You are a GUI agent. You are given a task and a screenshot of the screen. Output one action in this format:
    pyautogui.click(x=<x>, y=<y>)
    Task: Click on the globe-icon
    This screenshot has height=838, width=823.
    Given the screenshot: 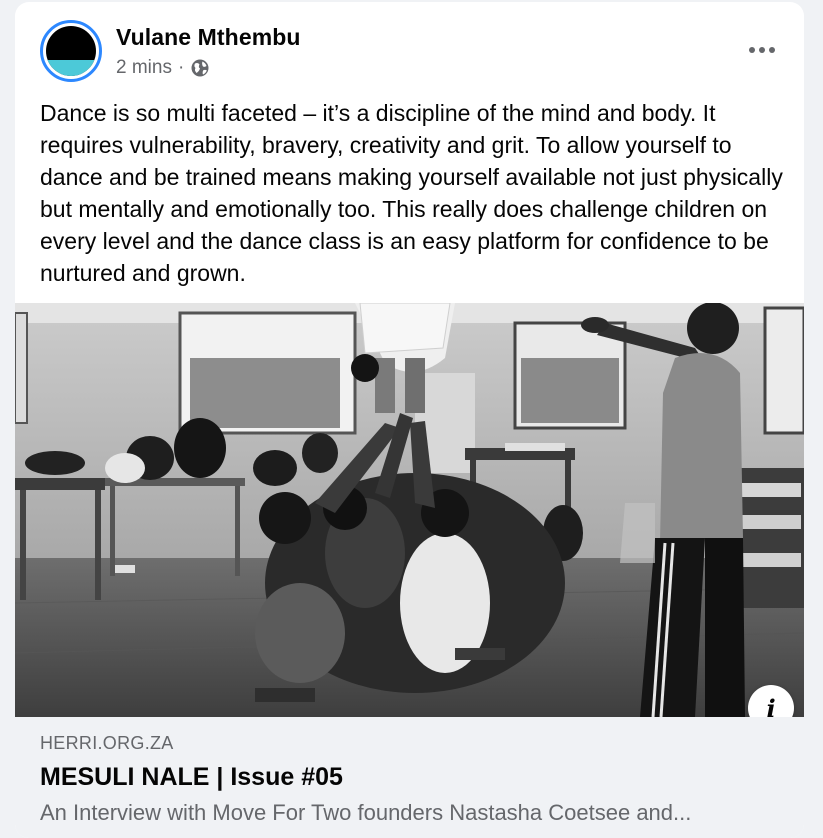 What is the action you would take?
    pyautogui.click(x=200, y=68)
    